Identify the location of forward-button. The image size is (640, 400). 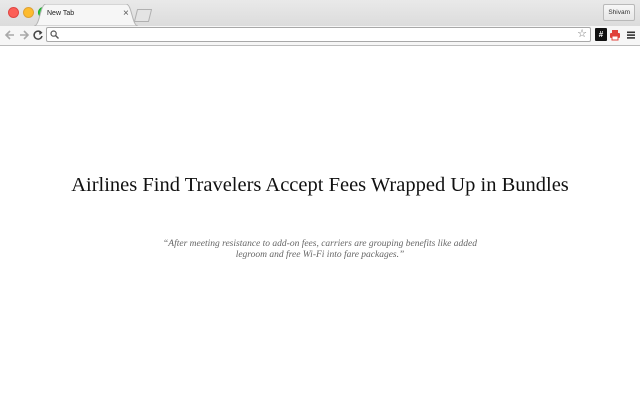
(24, 35).